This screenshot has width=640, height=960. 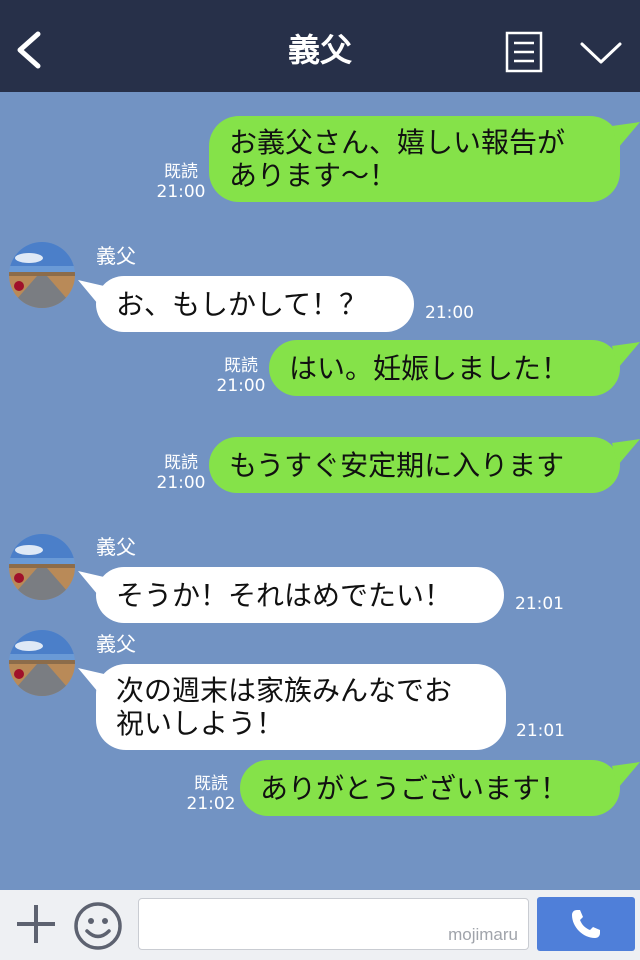 I want to click on phone-icon, so click(x=586, y=924).